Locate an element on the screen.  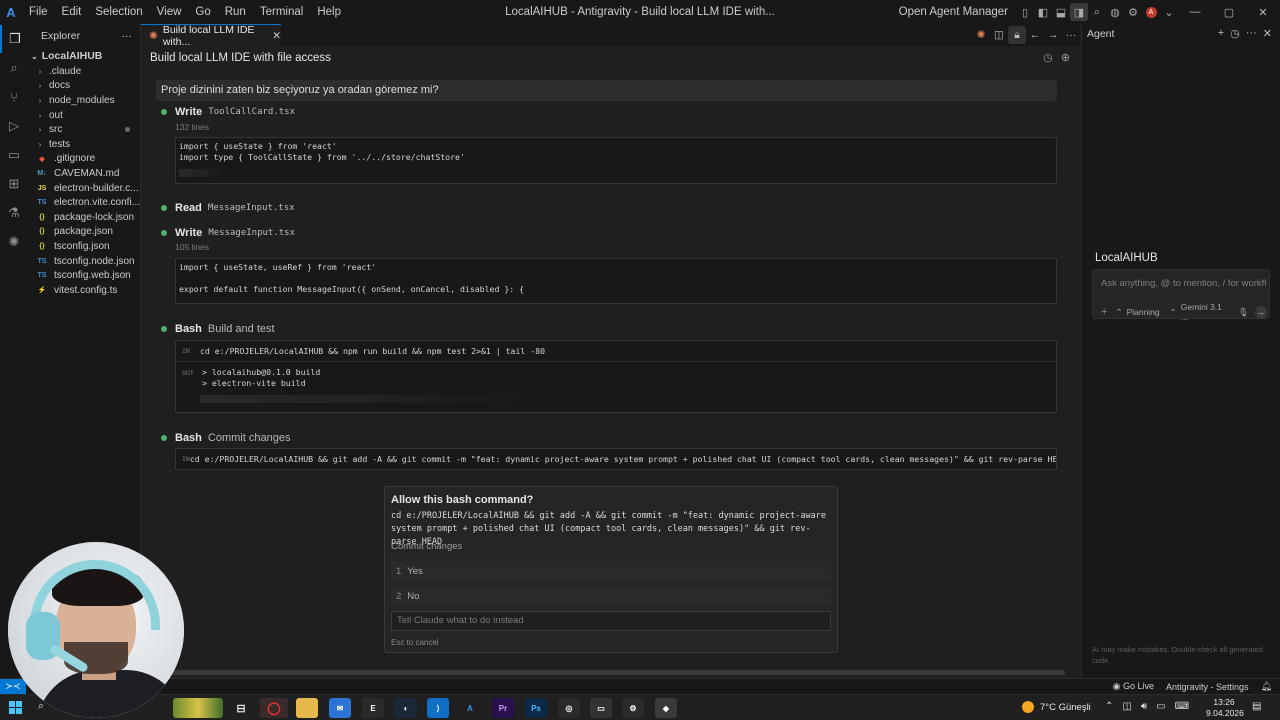
lock-icon: 🔒︎ is located at coordinates (1017, 35).